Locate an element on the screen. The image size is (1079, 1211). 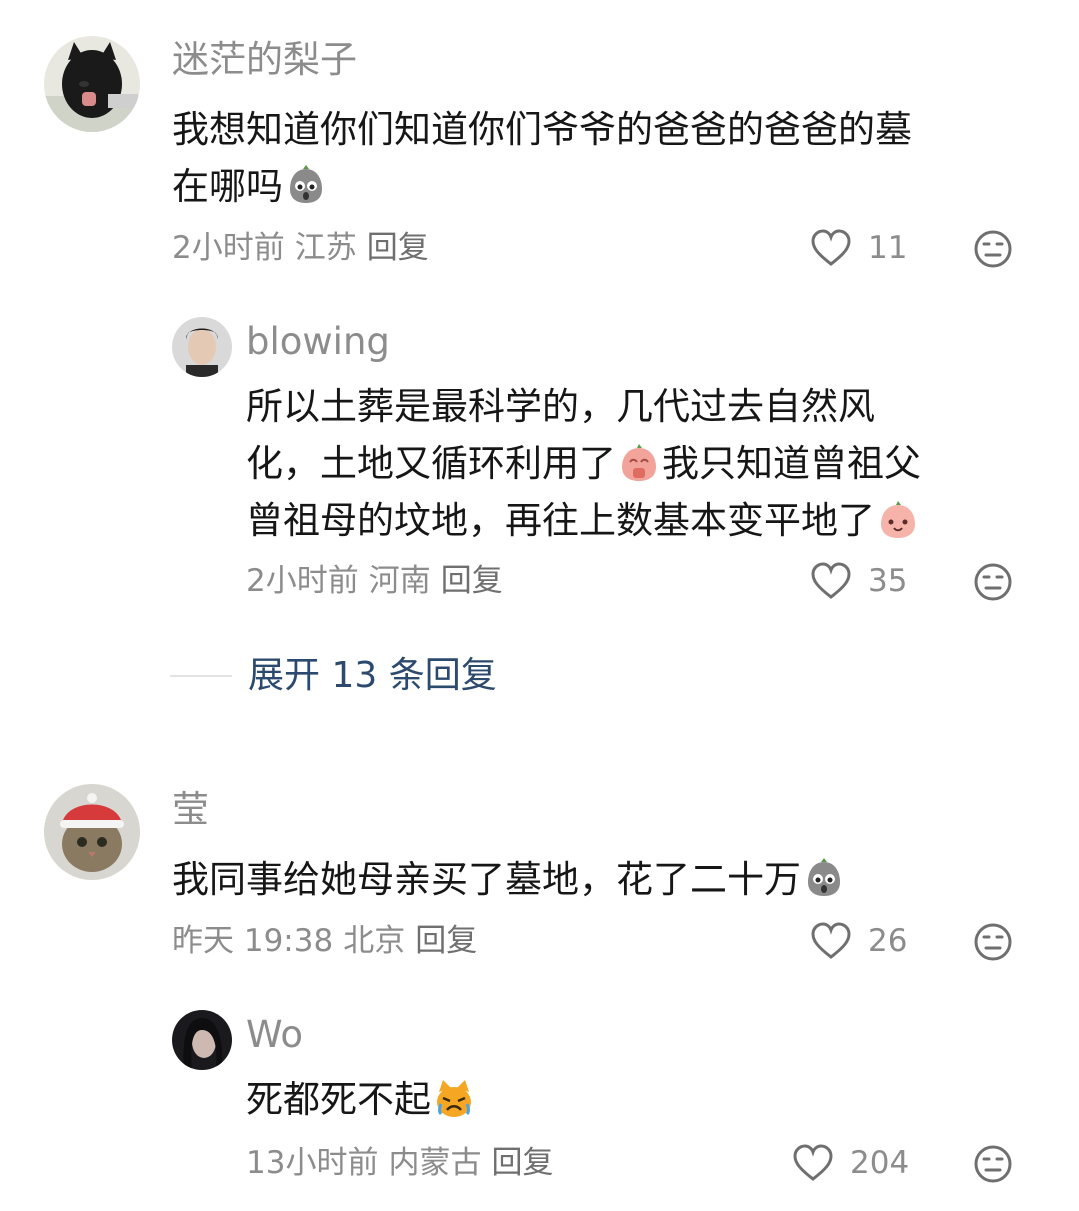
comment-meta: 2小时前 河南 回复 is located at coordinates (379, 581).